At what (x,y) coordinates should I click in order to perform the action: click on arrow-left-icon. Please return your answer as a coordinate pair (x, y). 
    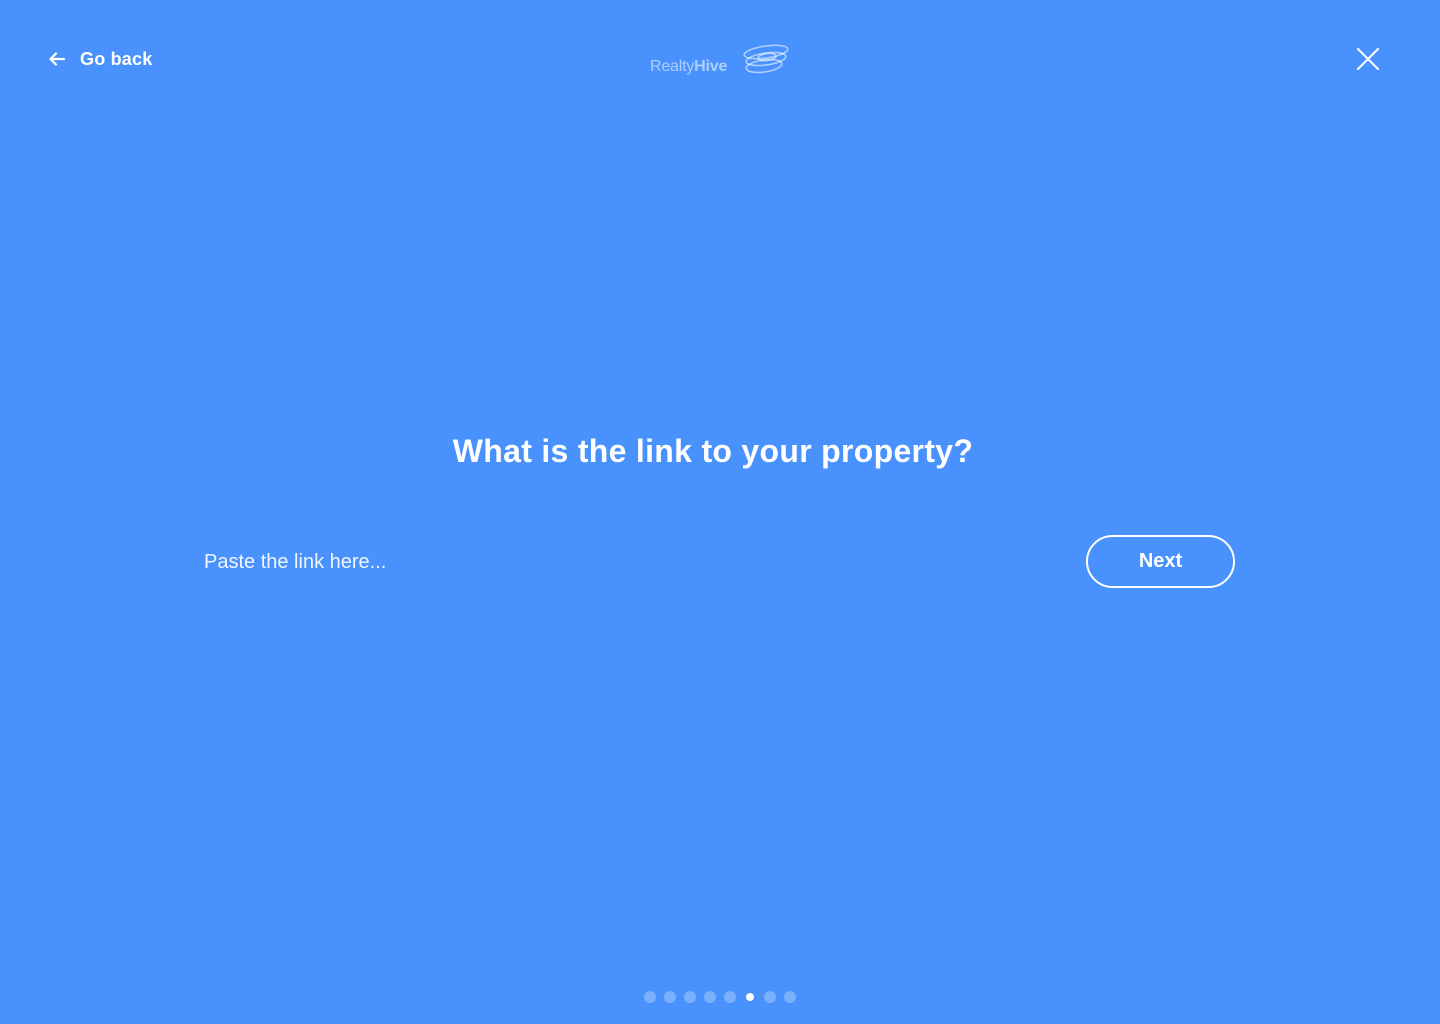
    Looking at the image, I should click on (57, 59).